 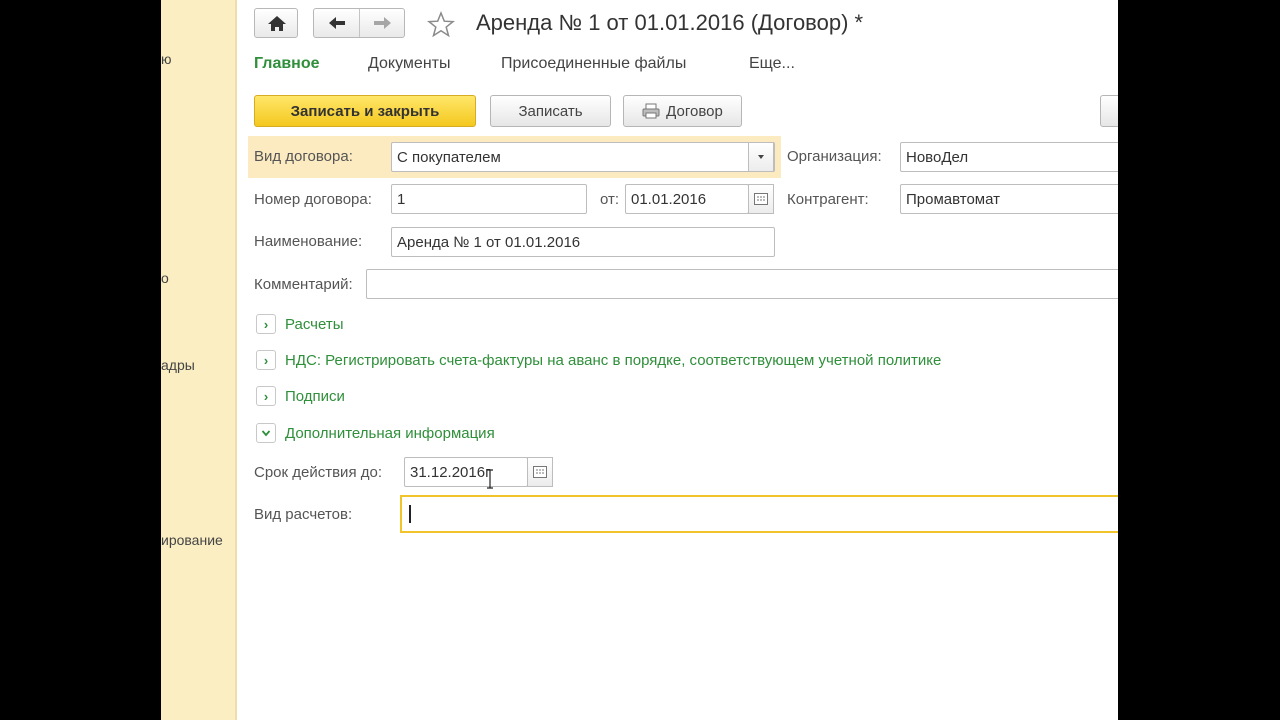 What do you see at coordinates (953, 199) in the screenshot?
I see `counterparty-value: Промавтомат` at bounding box center [953, 199].